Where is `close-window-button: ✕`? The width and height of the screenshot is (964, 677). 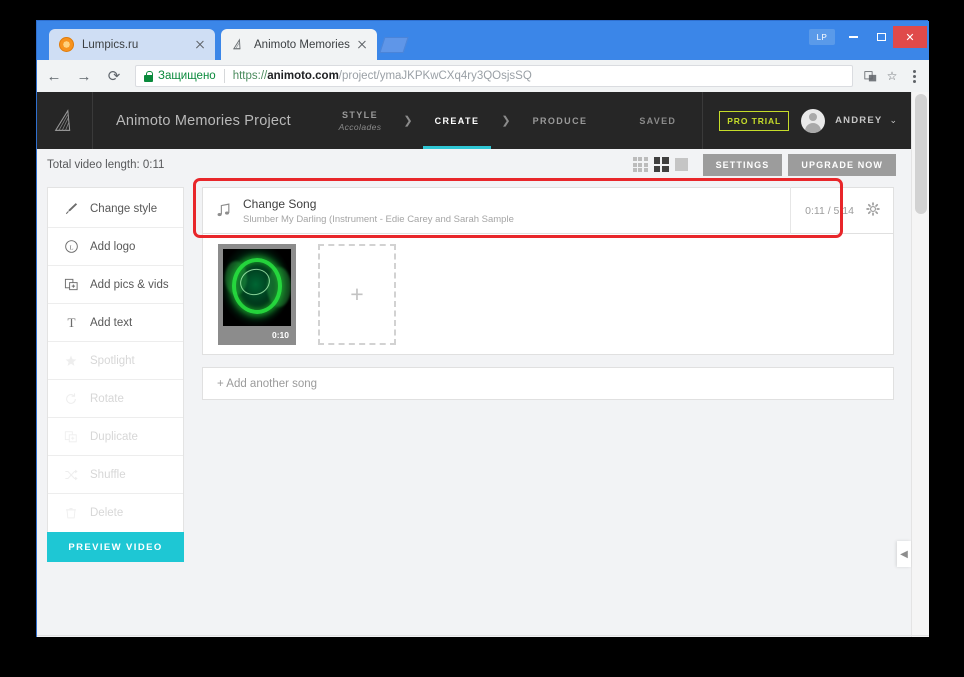
close-window-button: ✕ is located at coordinates (910, 37).